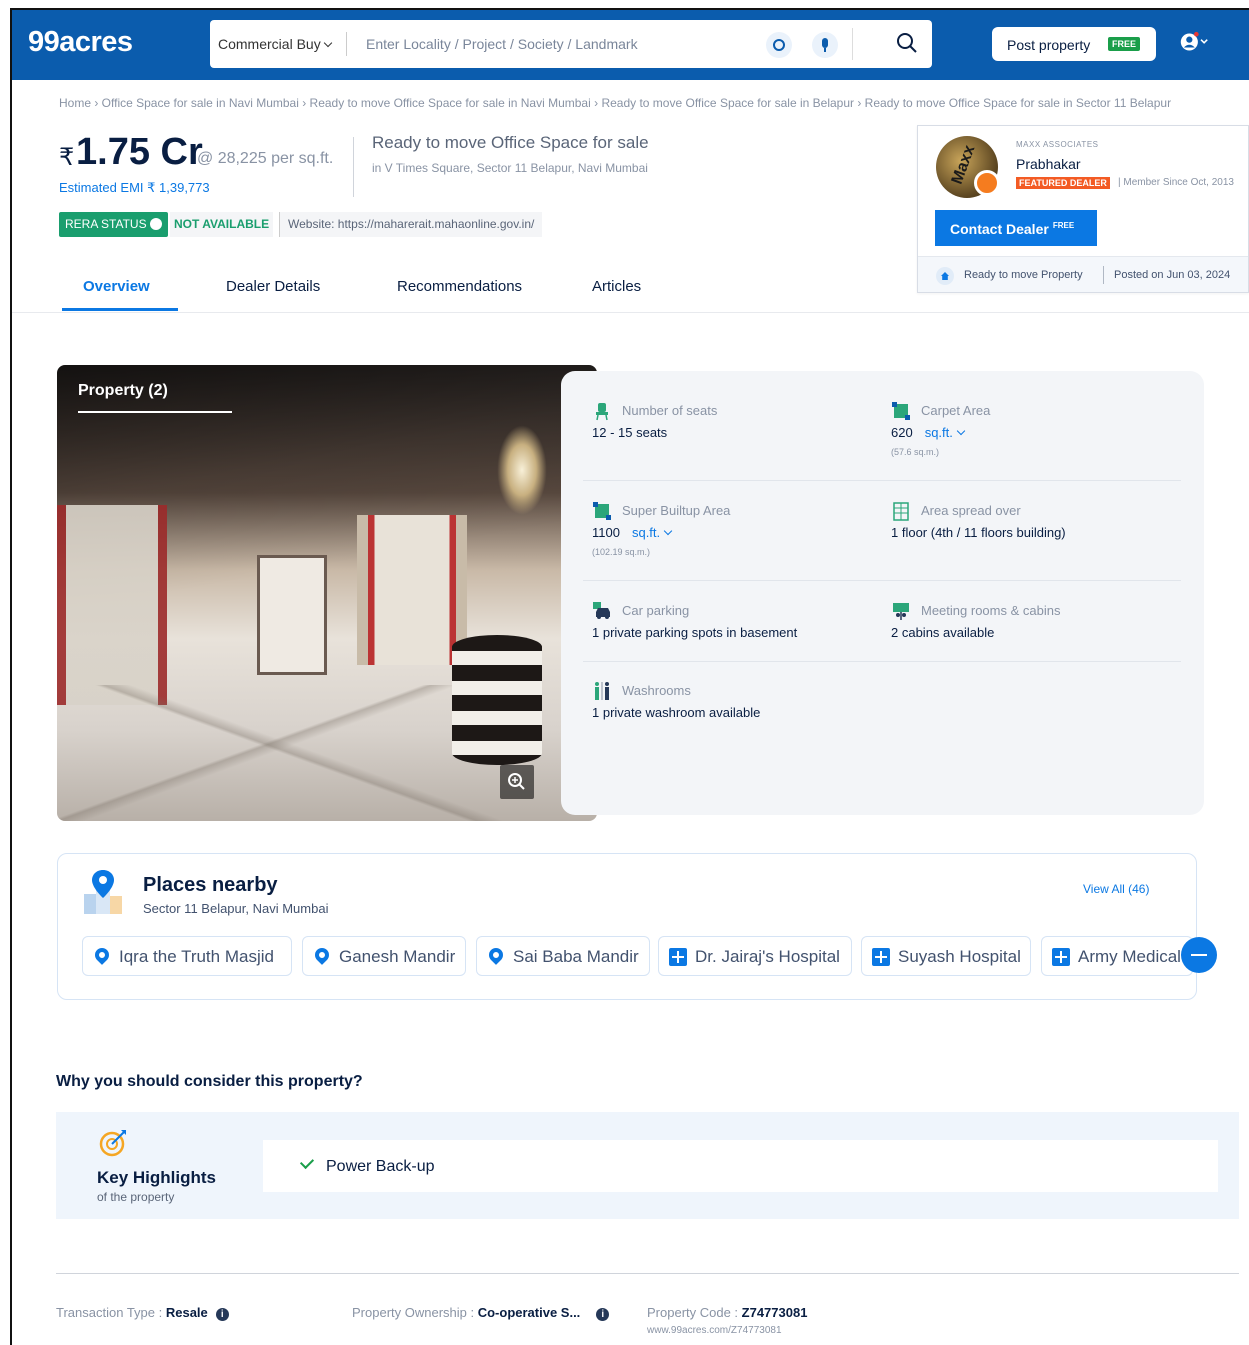 This screenshot has width=1249, height=1345. I want to click on place-name: Sai Baba Mandir, so click(576, 956).